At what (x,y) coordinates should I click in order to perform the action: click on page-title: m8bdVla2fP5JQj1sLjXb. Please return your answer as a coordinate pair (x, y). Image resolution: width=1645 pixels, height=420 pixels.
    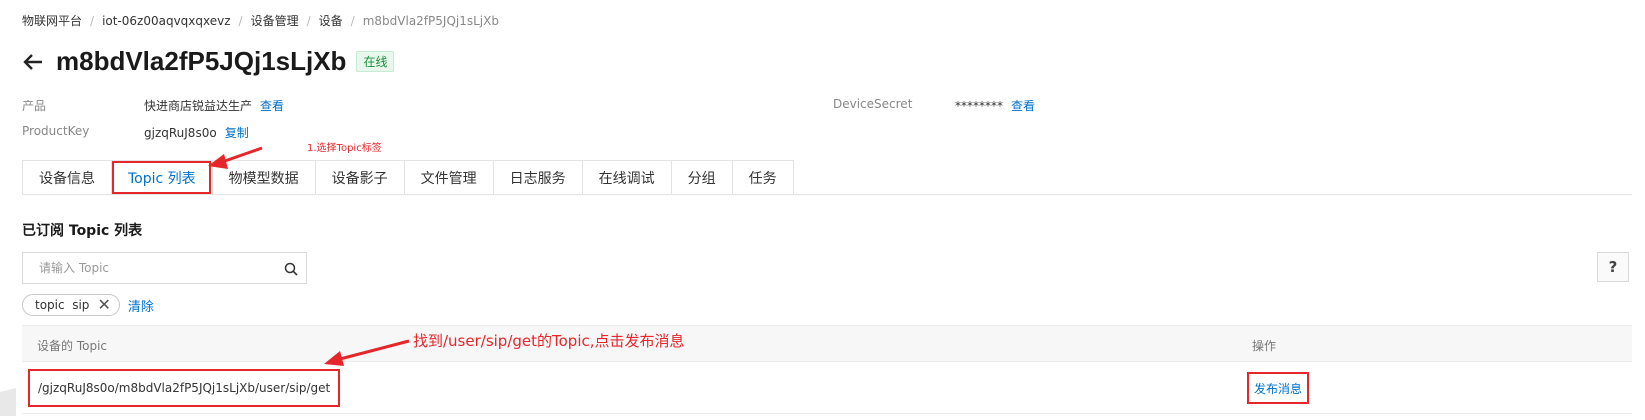
    Looking at the image, I should click on (201, 61).